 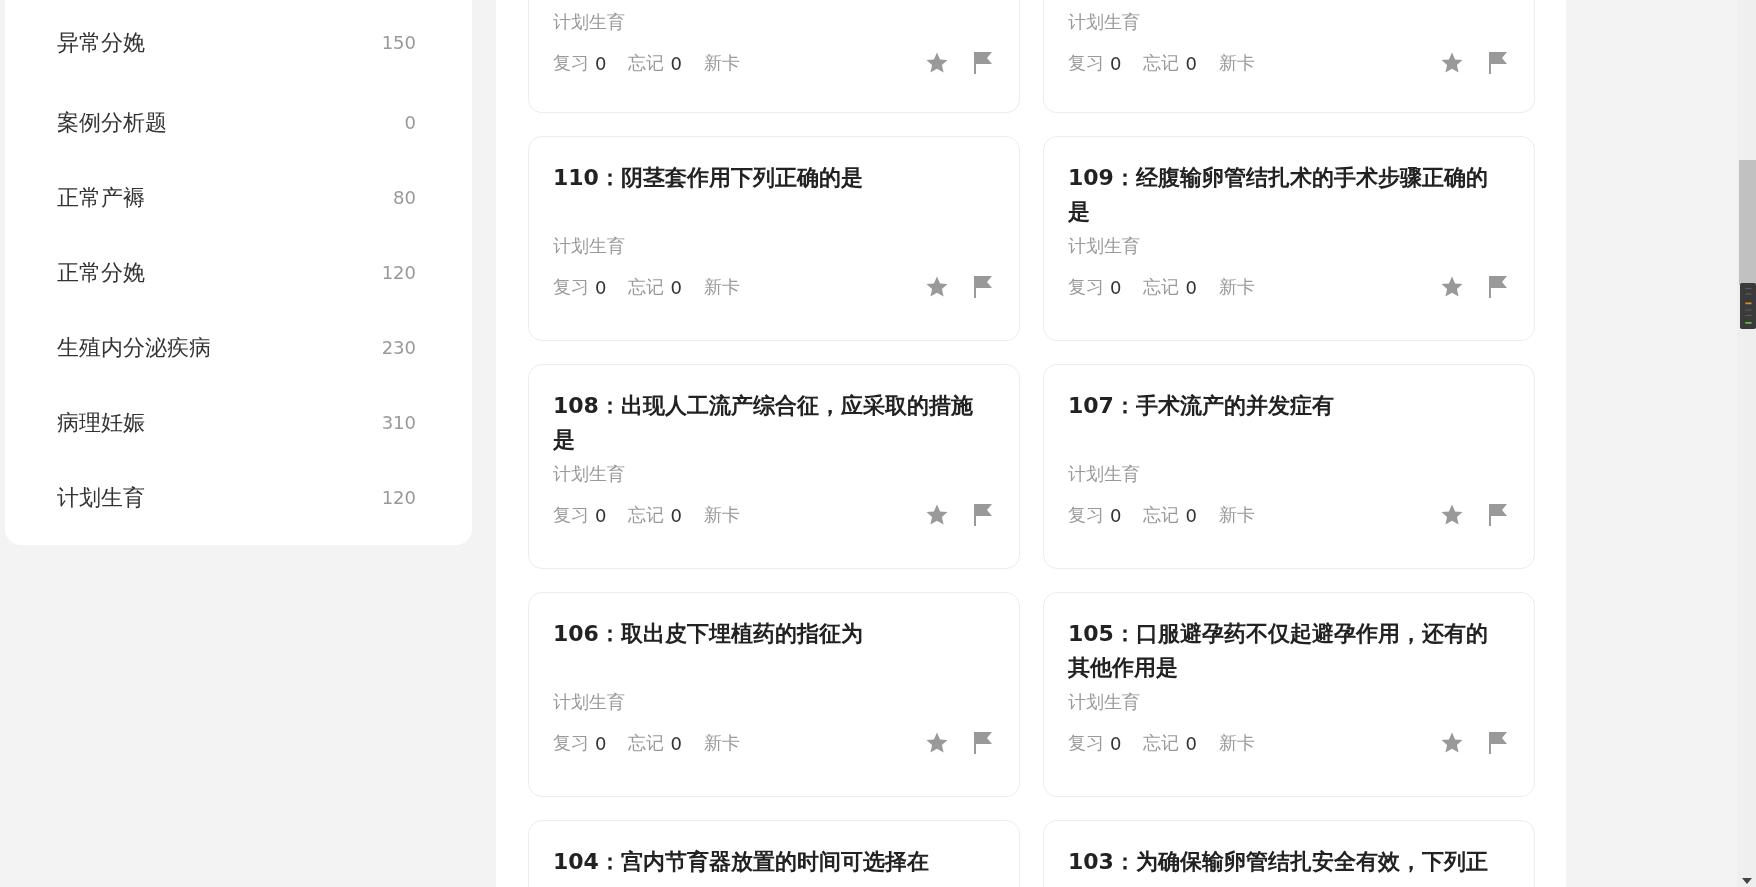 What do you see at coordinates (236, 422) in the screenshot?
I see `category-item: 病理妊娠 310` at bounding box center [236, 422].